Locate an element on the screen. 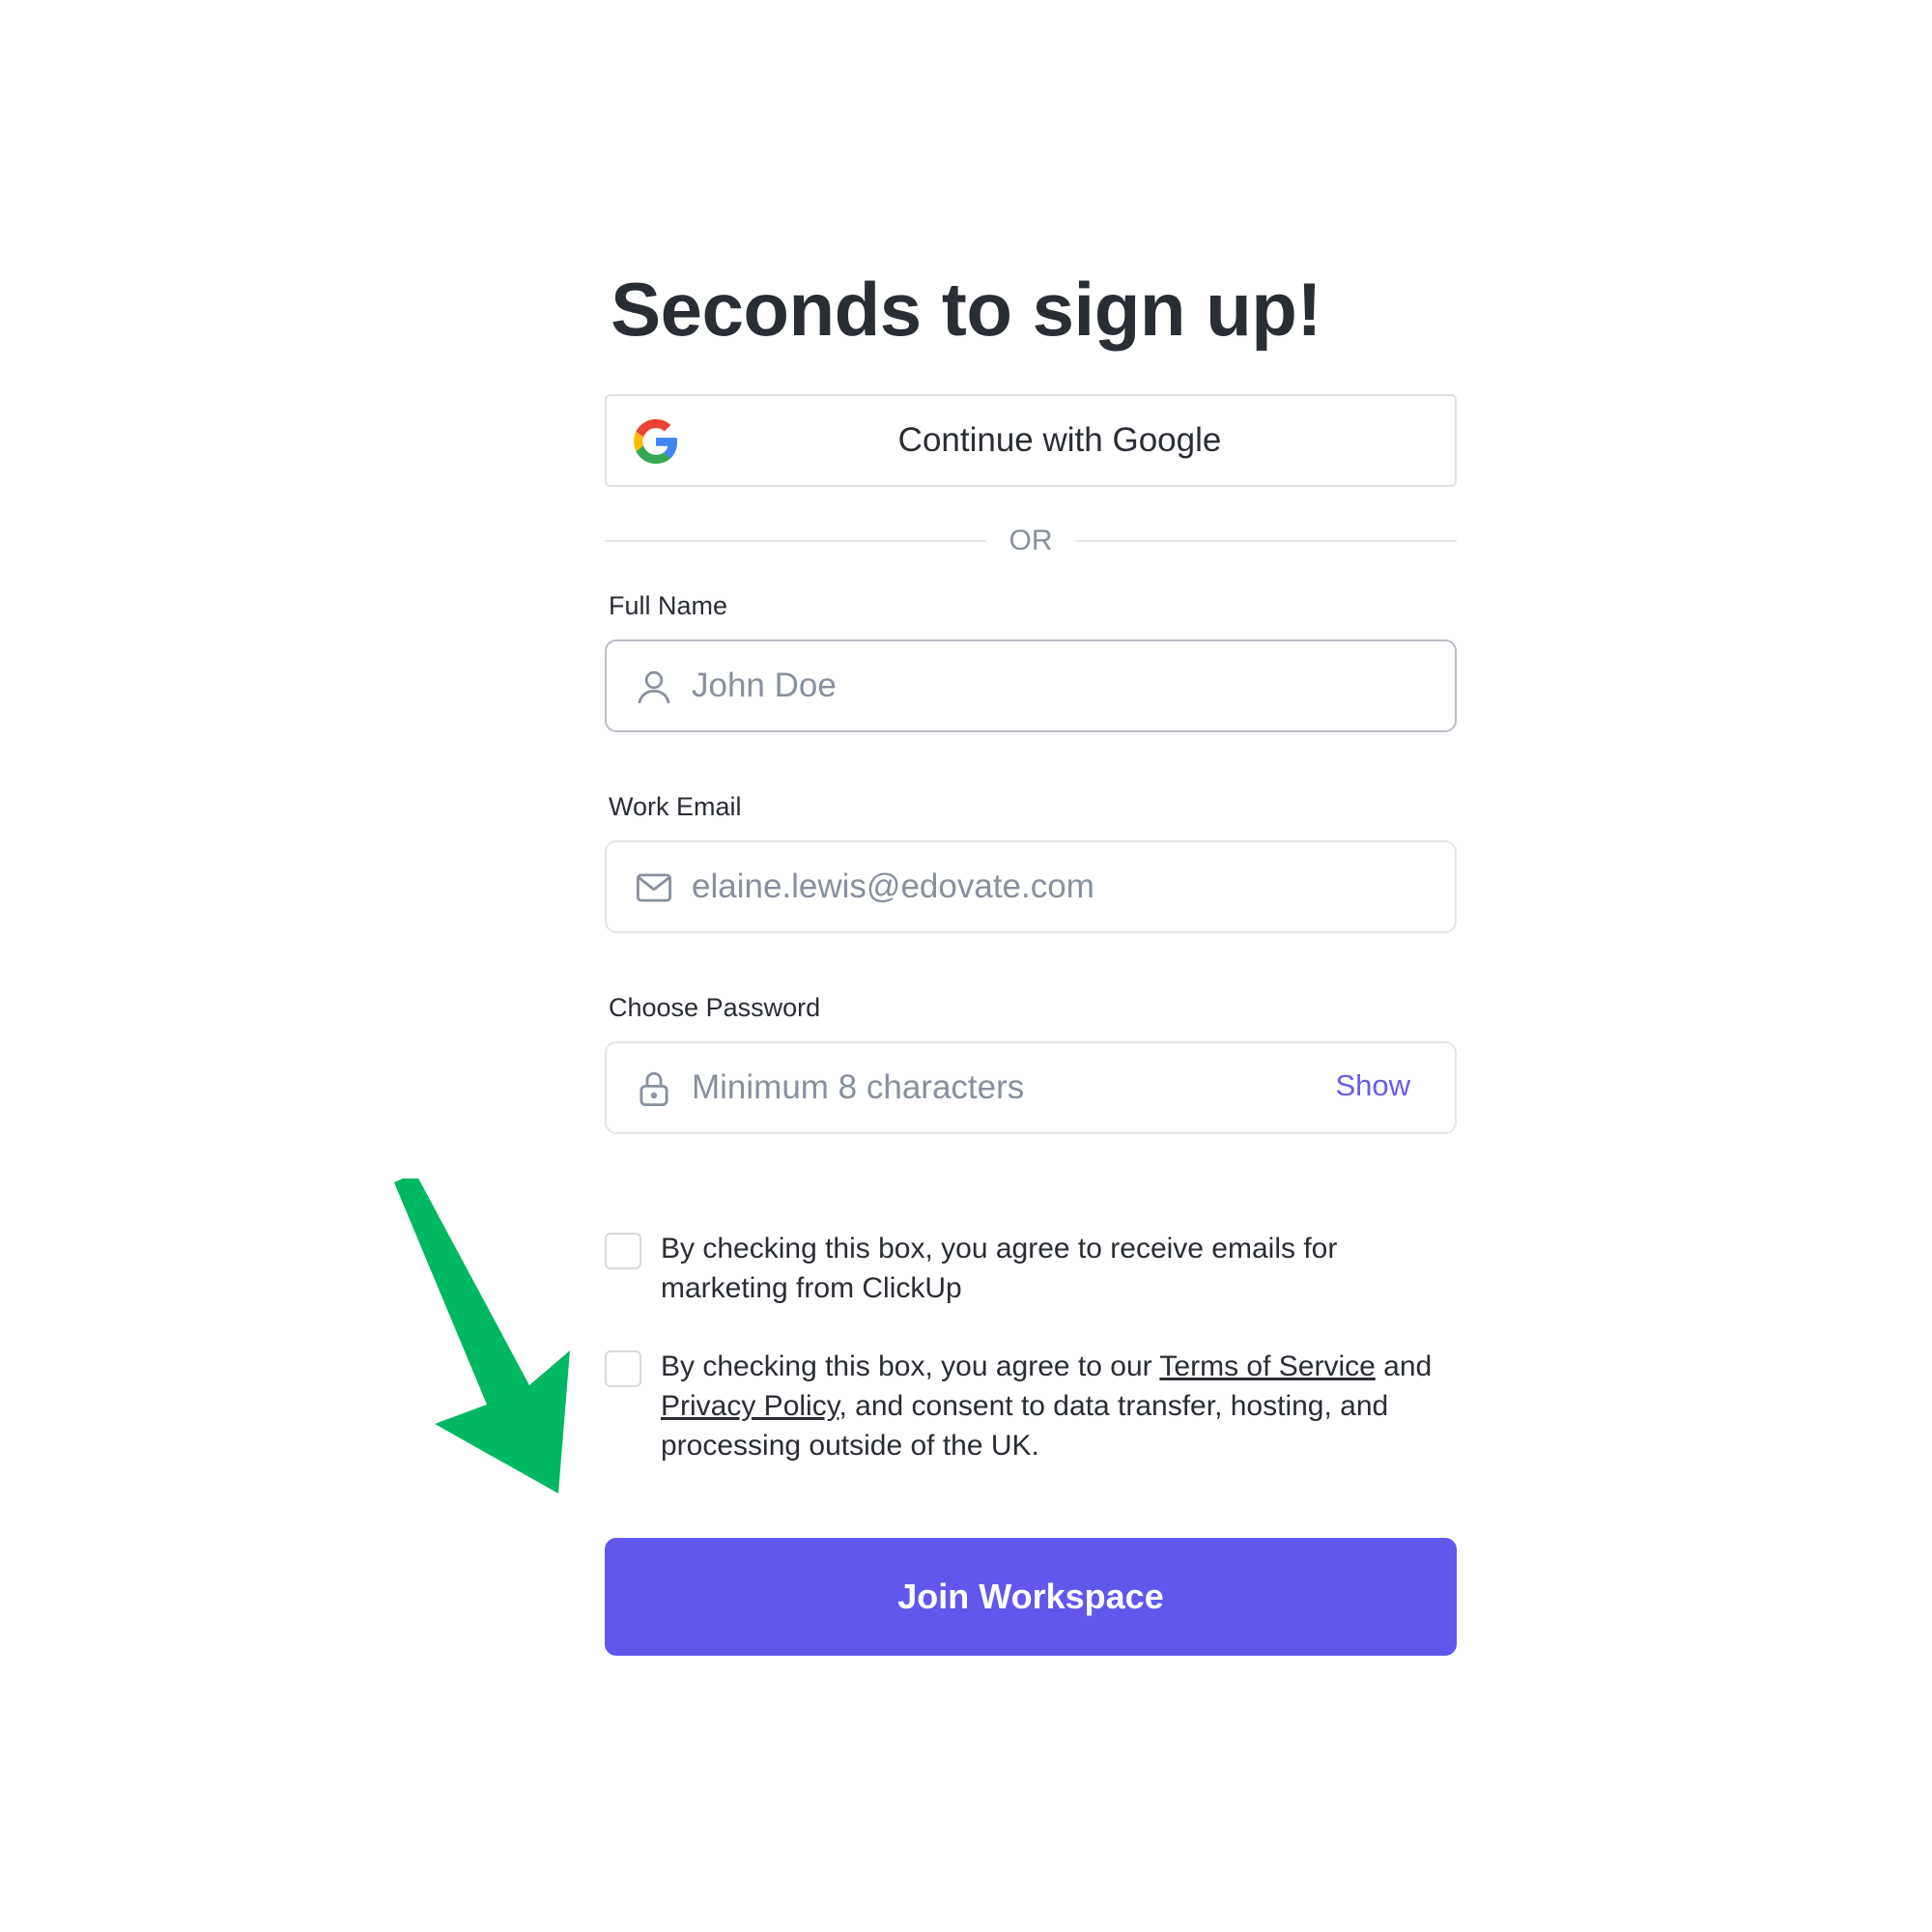 The width and height of the screenshot is (1932, 1932). full-name-input is located at coordinates (1011, 685).